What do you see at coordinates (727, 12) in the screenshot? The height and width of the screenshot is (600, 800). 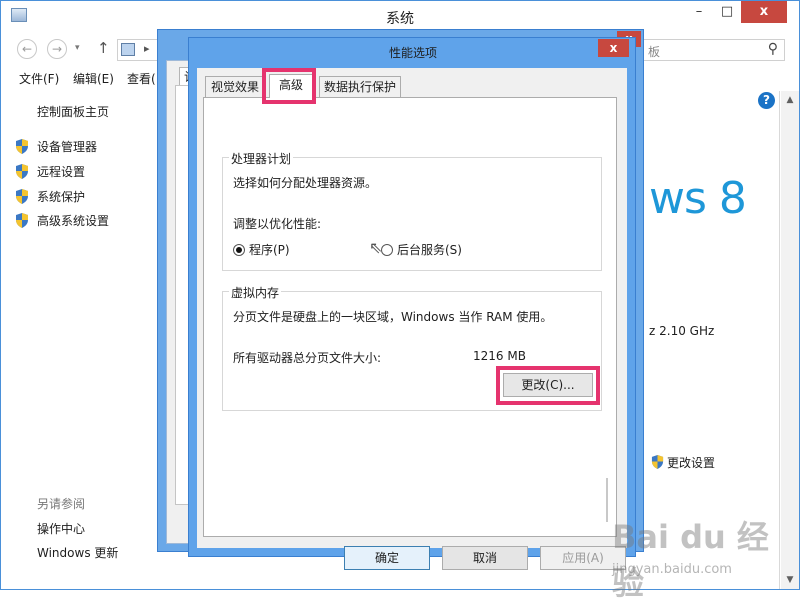 I see `maximize-button: □` at bounding box center [727, 12].